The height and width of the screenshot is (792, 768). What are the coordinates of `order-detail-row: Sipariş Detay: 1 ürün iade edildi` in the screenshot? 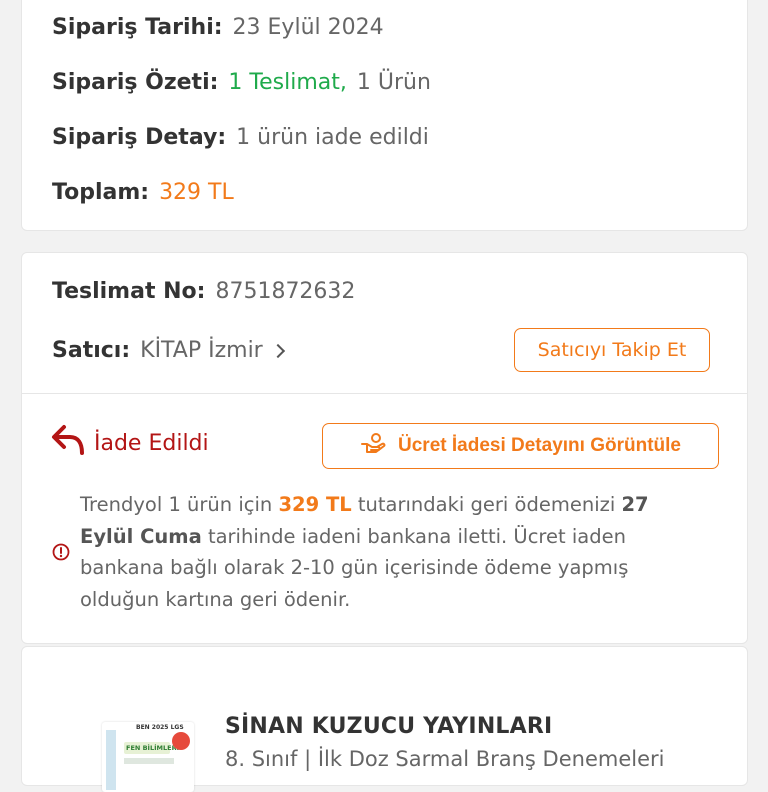 It's located at (240, 137).